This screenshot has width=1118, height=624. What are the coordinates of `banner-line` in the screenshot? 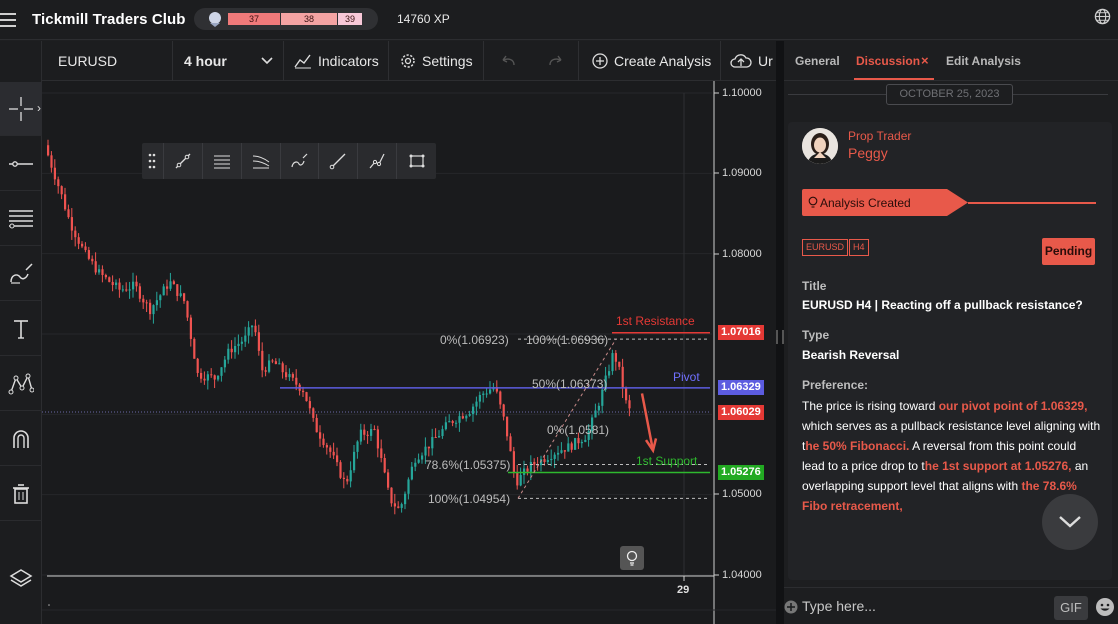 It's located at (1032, 203).